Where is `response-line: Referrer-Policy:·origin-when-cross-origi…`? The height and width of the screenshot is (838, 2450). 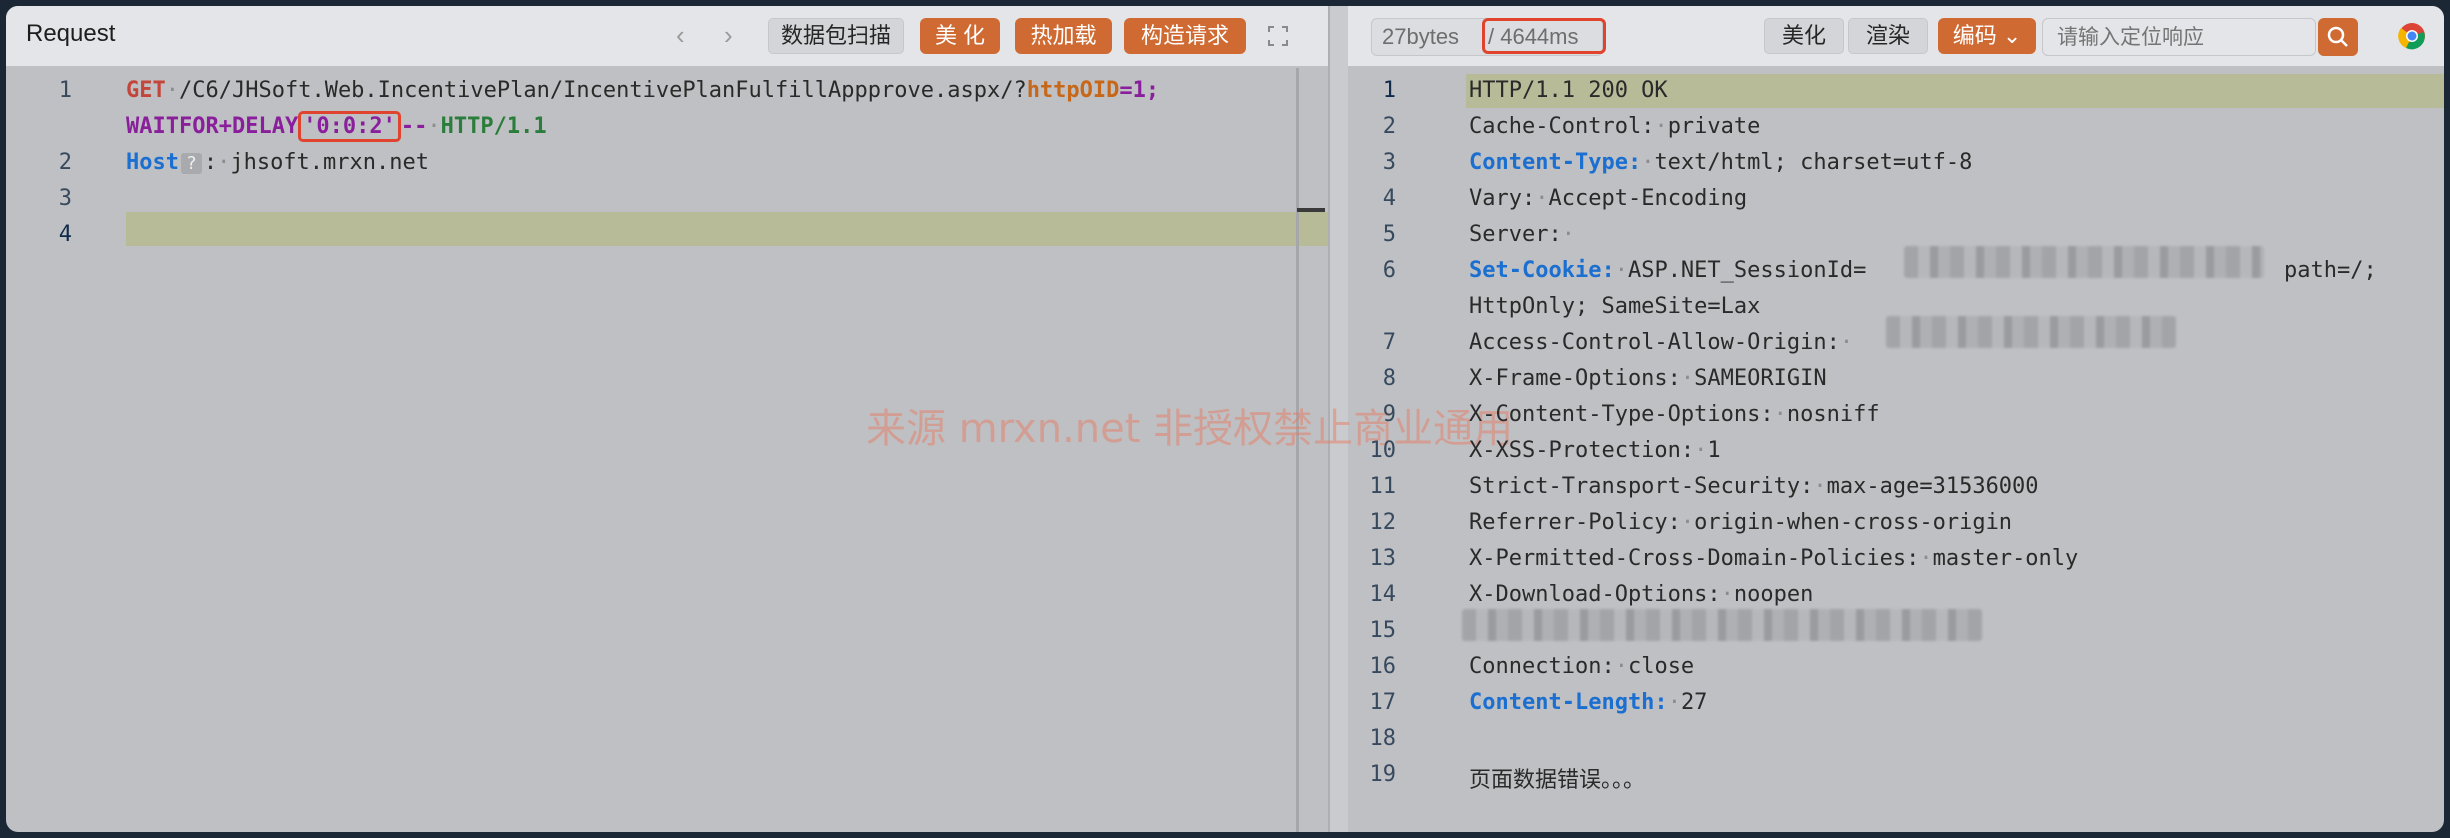 response-line: Referrer-Policy:·origin-when-cross-origi… is located at coordinates (1740, 522).